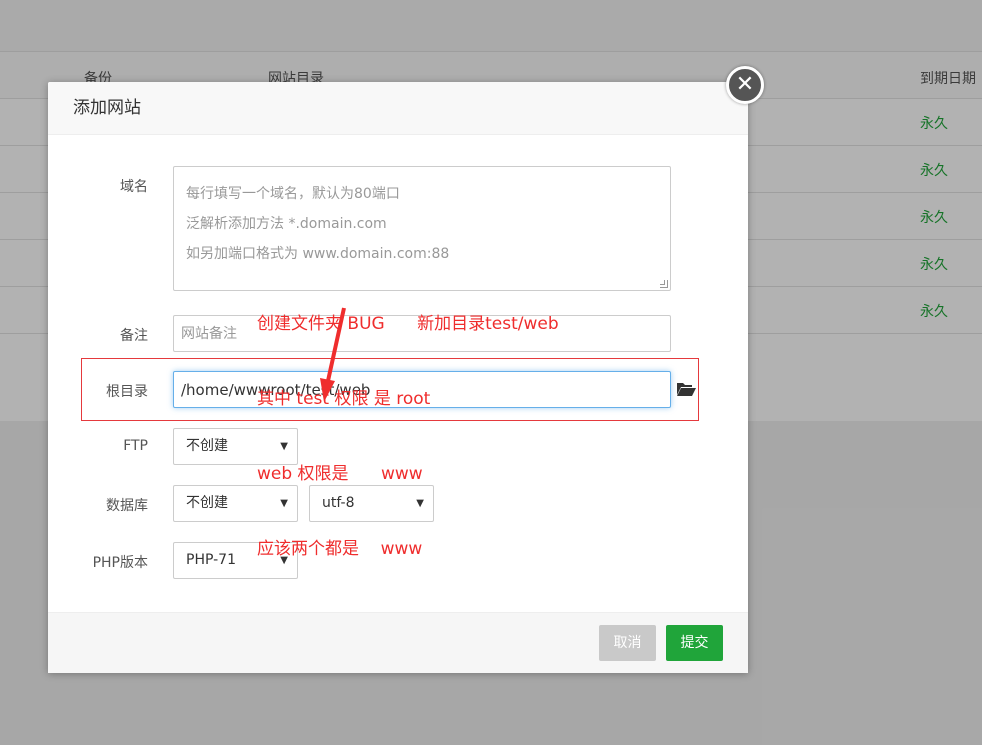 The height and width of the screenshot is (745, 982). I want to click on annotation-line: 应该两个都是 www, so click(340, 549).